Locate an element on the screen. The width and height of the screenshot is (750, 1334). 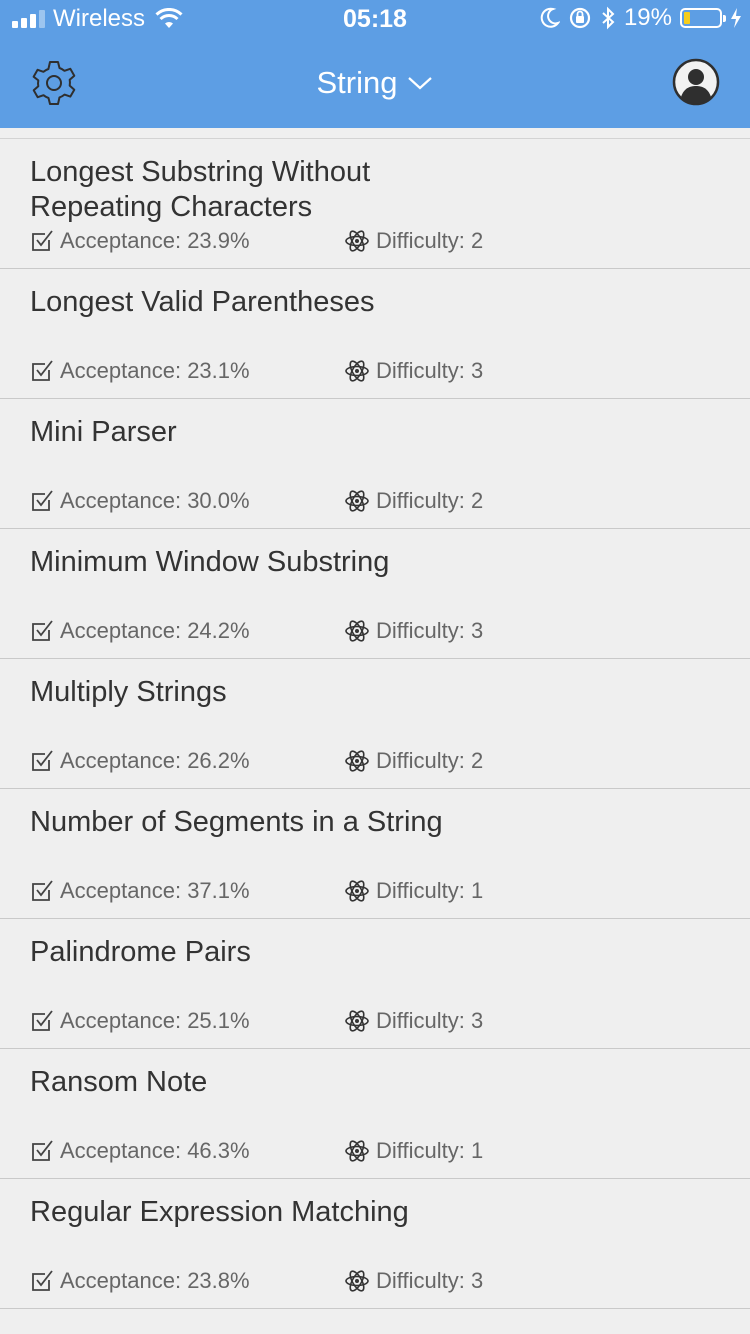
problem-meta: Acceptance: 24.2% Difficulty: 3 is located at coordinates (256, 631).